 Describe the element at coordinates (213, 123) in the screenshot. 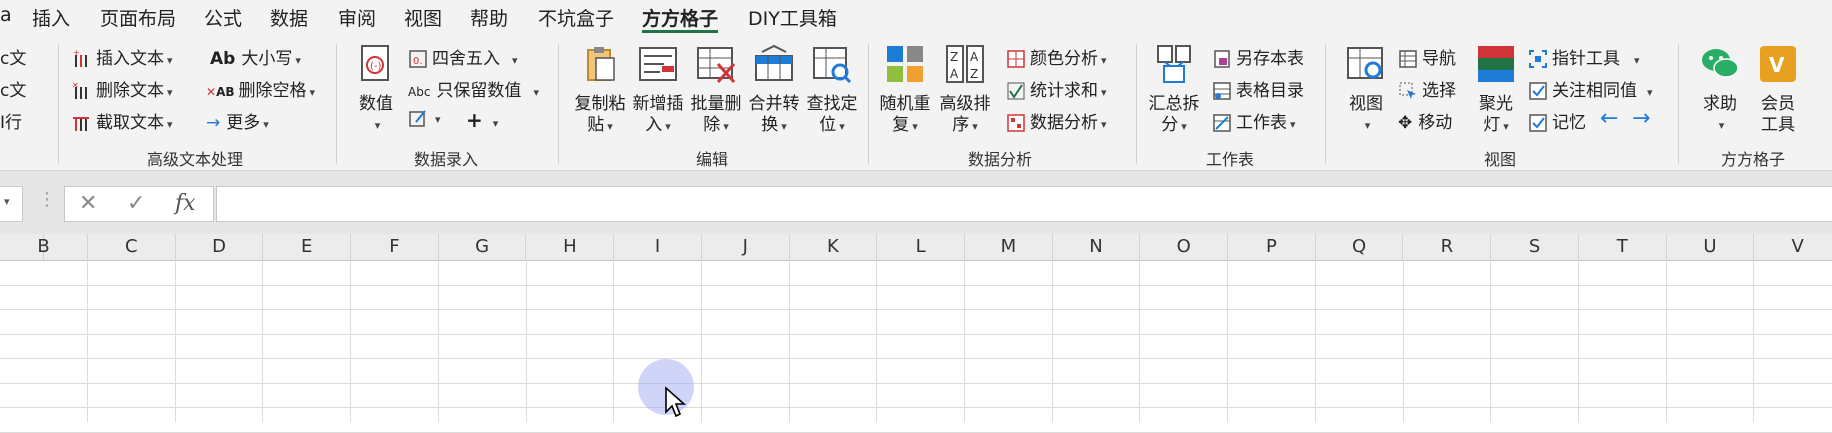

I see `arrow-right-icon: →` at that location.